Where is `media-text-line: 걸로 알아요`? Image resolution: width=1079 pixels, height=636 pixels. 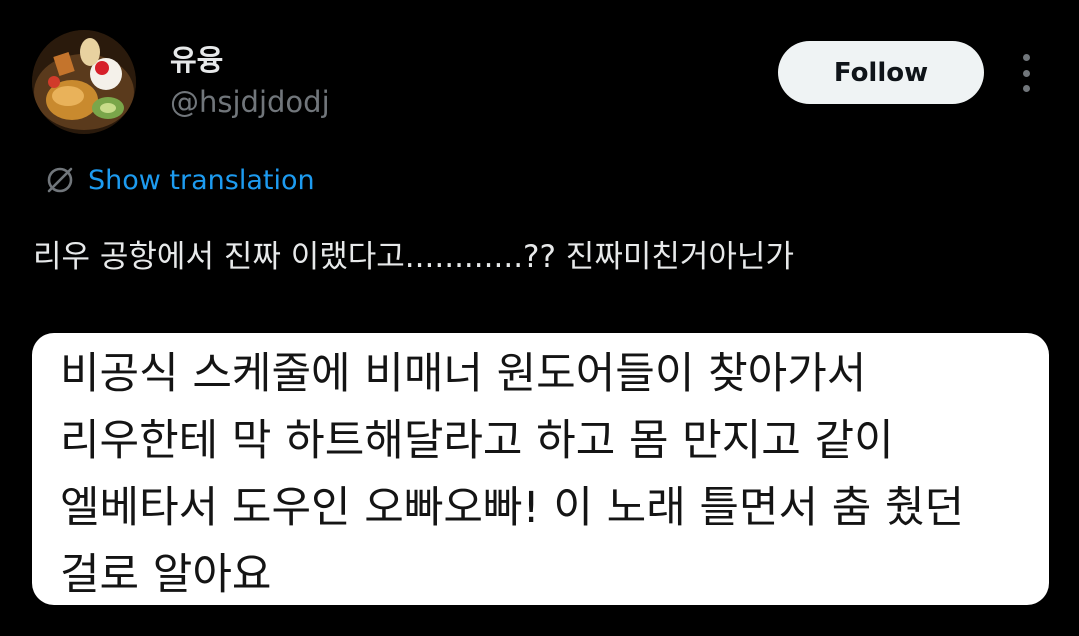 media-text-line: 걸로 알아요 is located at coordinates (166, 575).